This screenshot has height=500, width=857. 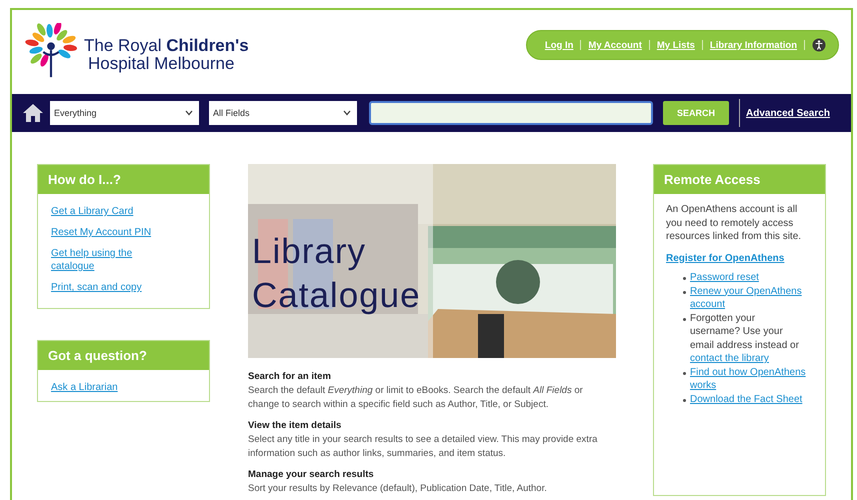 I want to click on remote-link: Find out how OpenAthens works, so click(x=748, y=379).